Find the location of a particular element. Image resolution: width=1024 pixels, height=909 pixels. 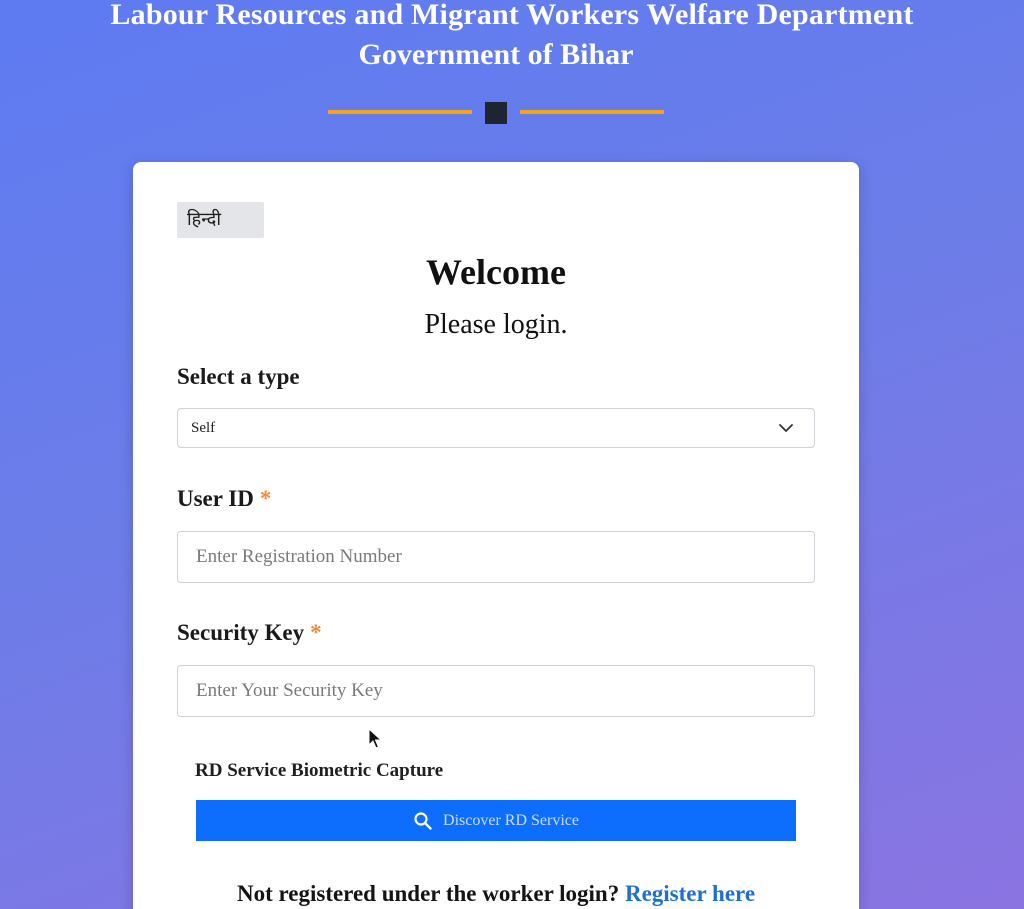

type-select: Self is located at coordinates (496, 428).